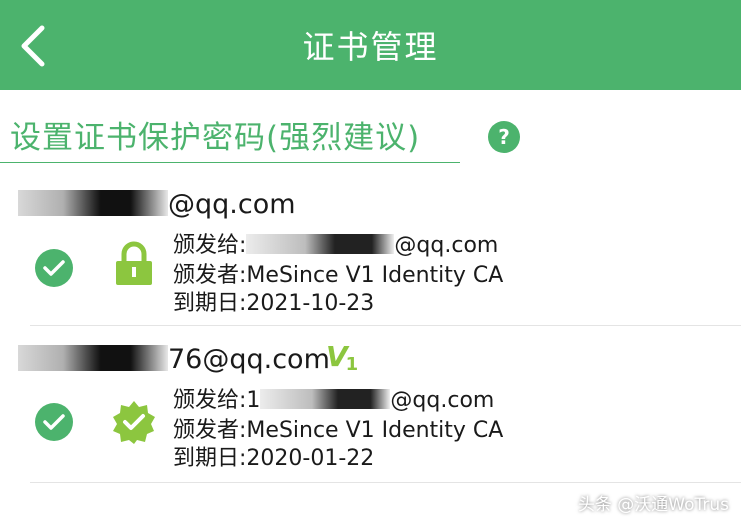 Image resolution: width=741 pixels, height=521 pixels. What do you see at coordinates (504, 137) in the screenshot?
I see `help-icon: ?` at bounding box center [504, 137].